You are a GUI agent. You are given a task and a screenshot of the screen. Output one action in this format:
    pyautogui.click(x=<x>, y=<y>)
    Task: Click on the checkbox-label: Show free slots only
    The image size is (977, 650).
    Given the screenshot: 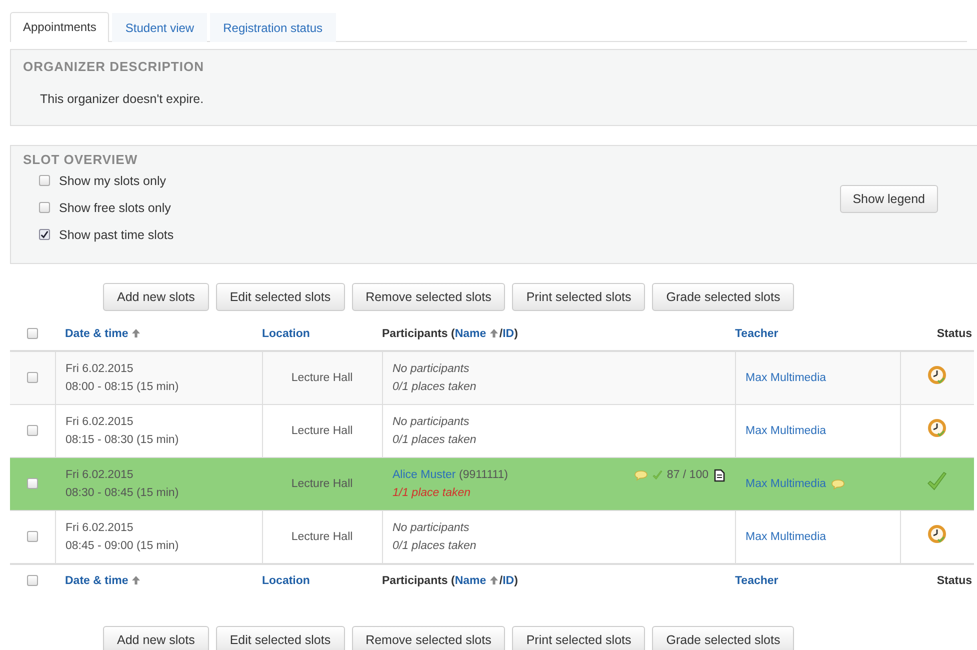 What is the action you would take?
    pyautogui.click(x=115, y=207)
    